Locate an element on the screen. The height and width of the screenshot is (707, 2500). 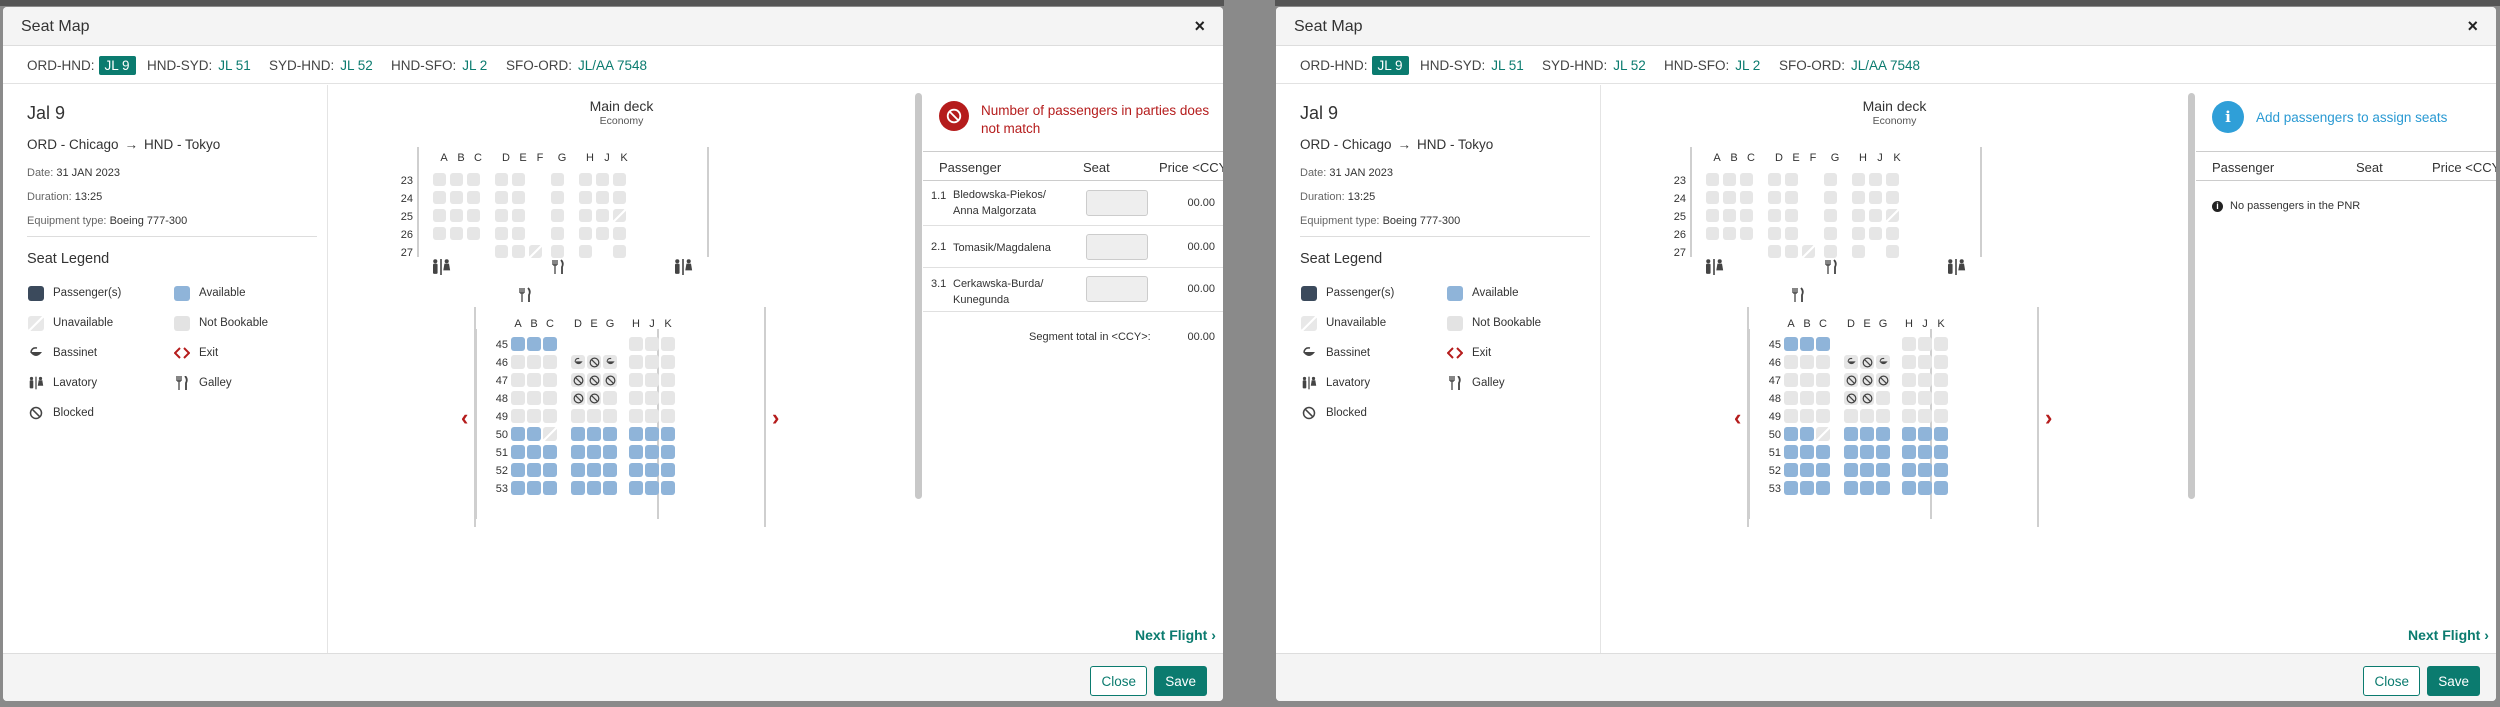
chevron-left-icon: ‹ is located at coordinates (464, 418).